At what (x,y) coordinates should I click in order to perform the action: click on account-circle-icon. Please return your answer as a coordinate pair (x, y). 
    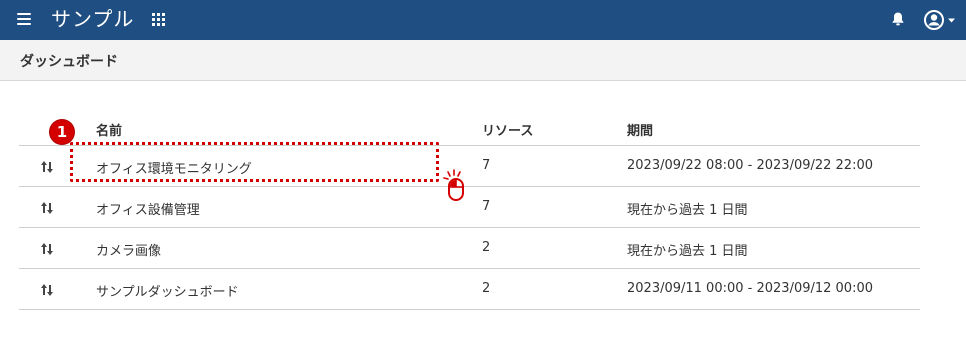
    Looking at the image, I should click on (939, 20).